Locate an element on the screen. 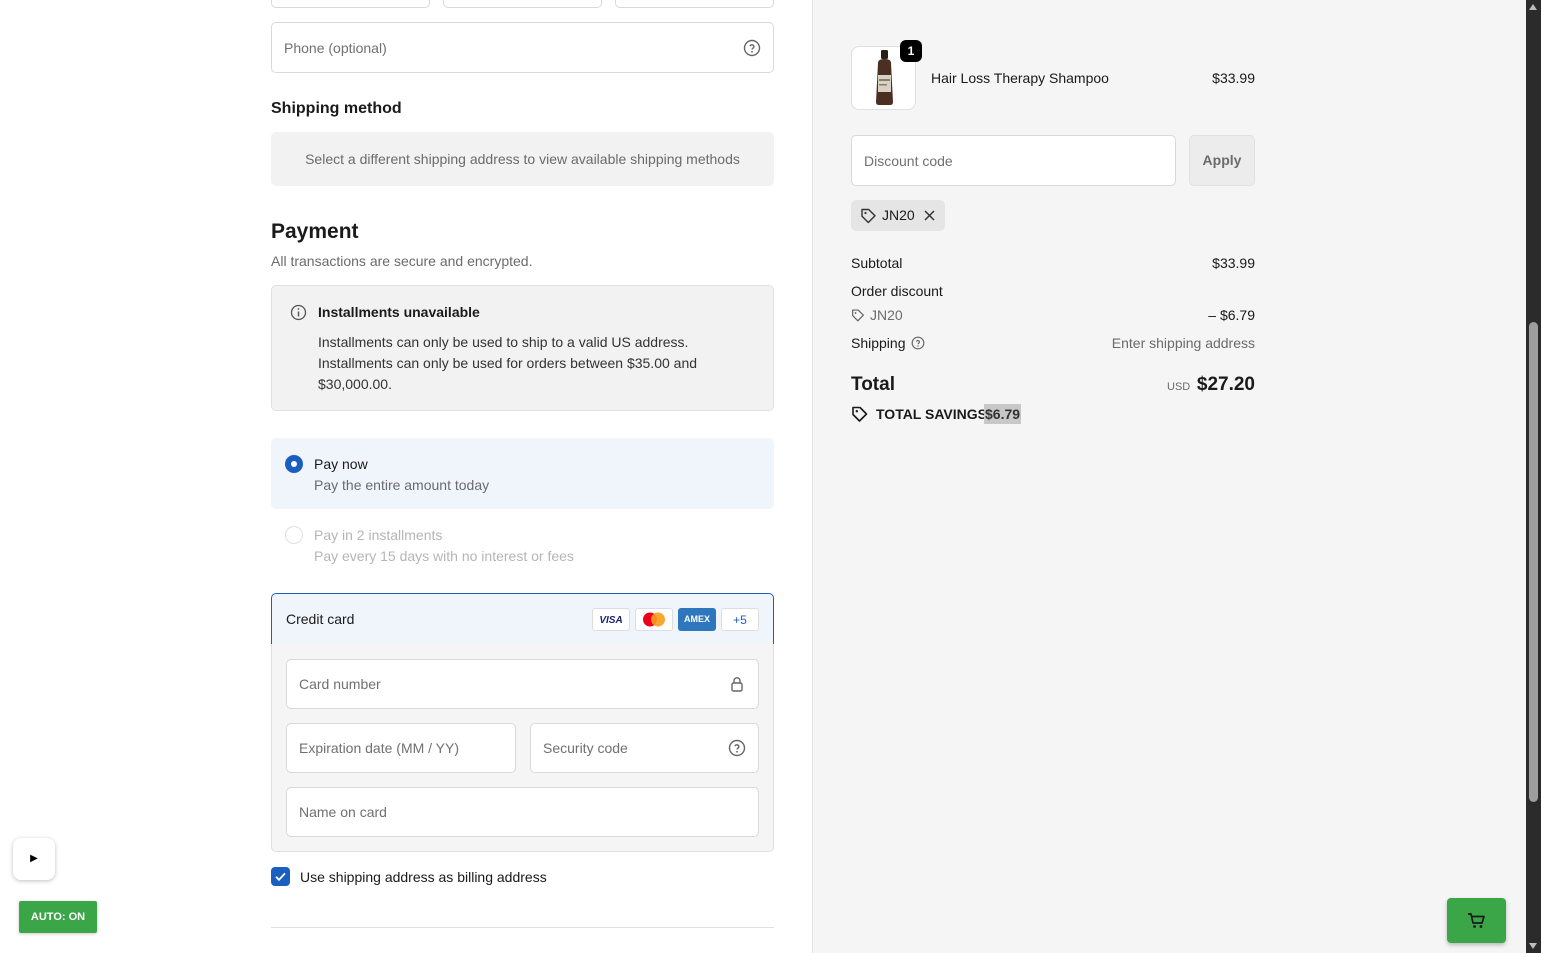 The width and height of the screenshot is (1541, 953). pay-installments-radio is located at coordinates (294, 535).